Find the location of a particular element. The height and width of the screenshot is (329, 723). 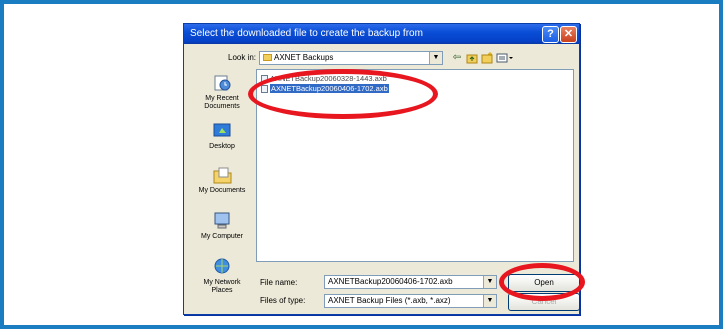

look-in-value: AXNET Backups is located at coordinates (304, 57).